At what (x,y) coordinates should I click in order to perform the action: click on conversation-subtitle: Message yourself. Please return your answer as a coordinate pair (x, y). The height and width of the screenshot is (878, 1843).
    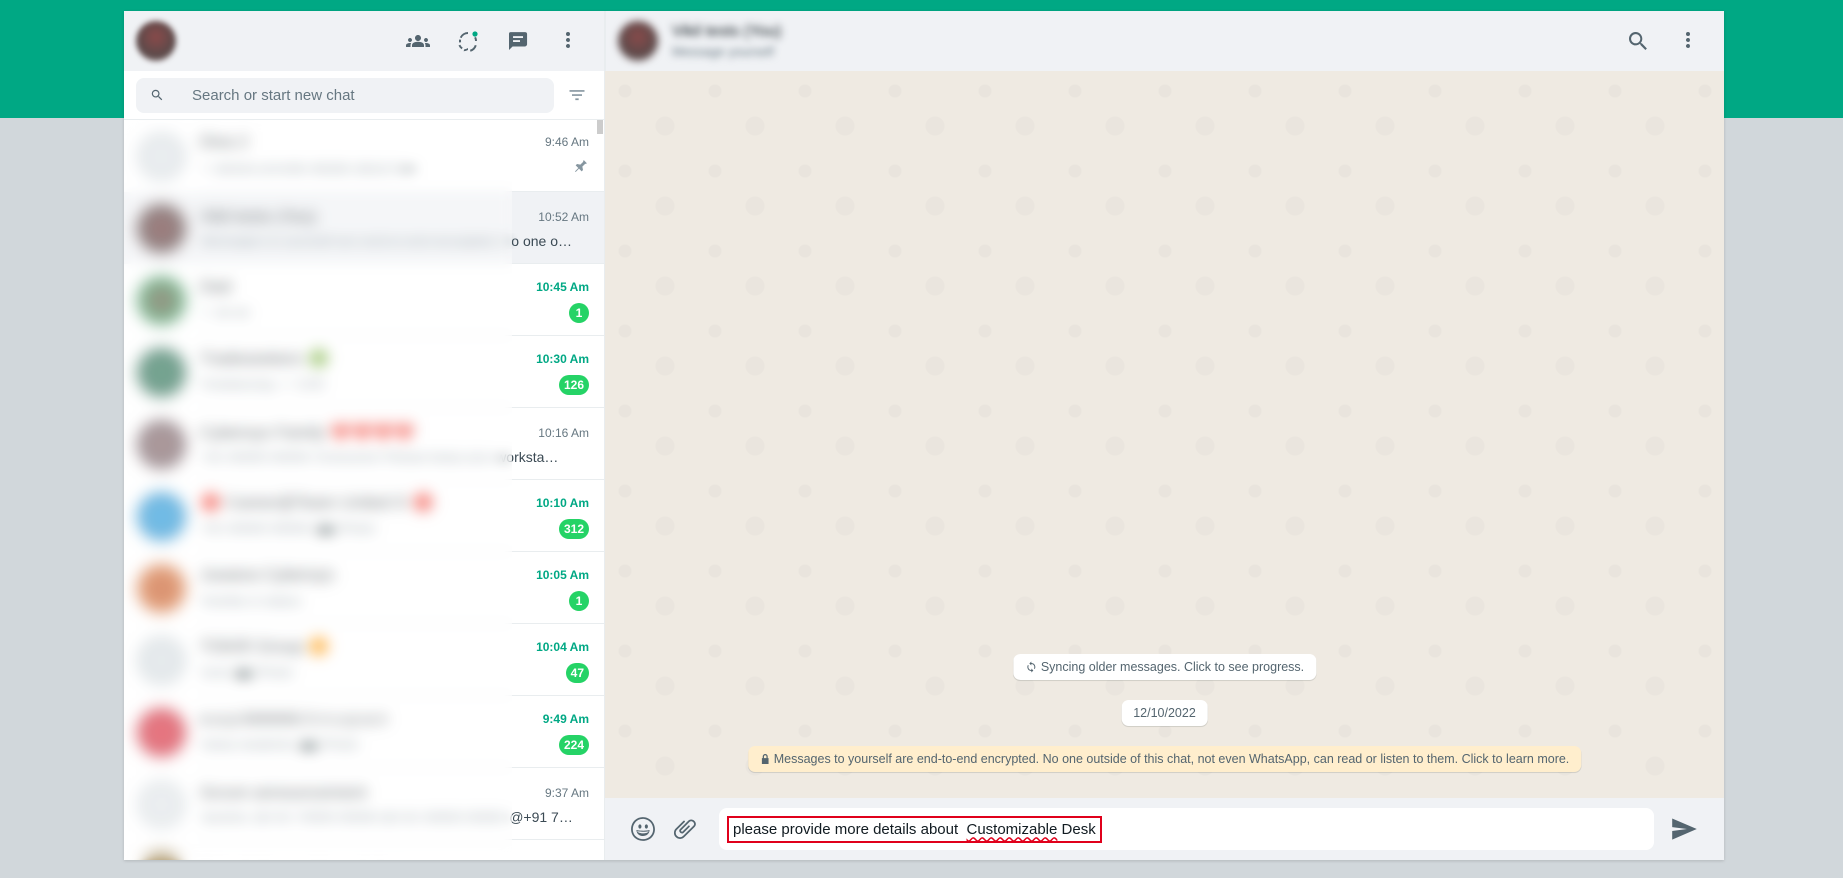
    Looking at the image, I should click on (723, 51).